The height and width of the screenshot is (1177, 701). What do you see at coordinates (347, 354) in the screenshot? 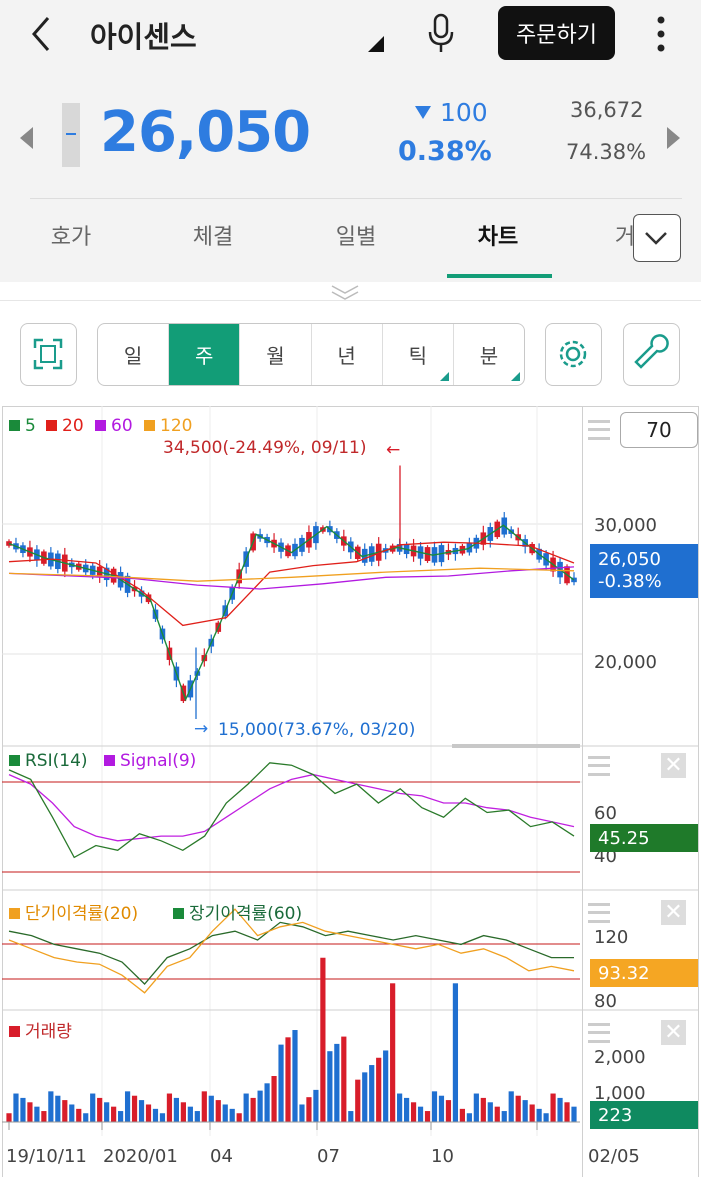
I see `period-year: 년` at bounding box center [347, 354].